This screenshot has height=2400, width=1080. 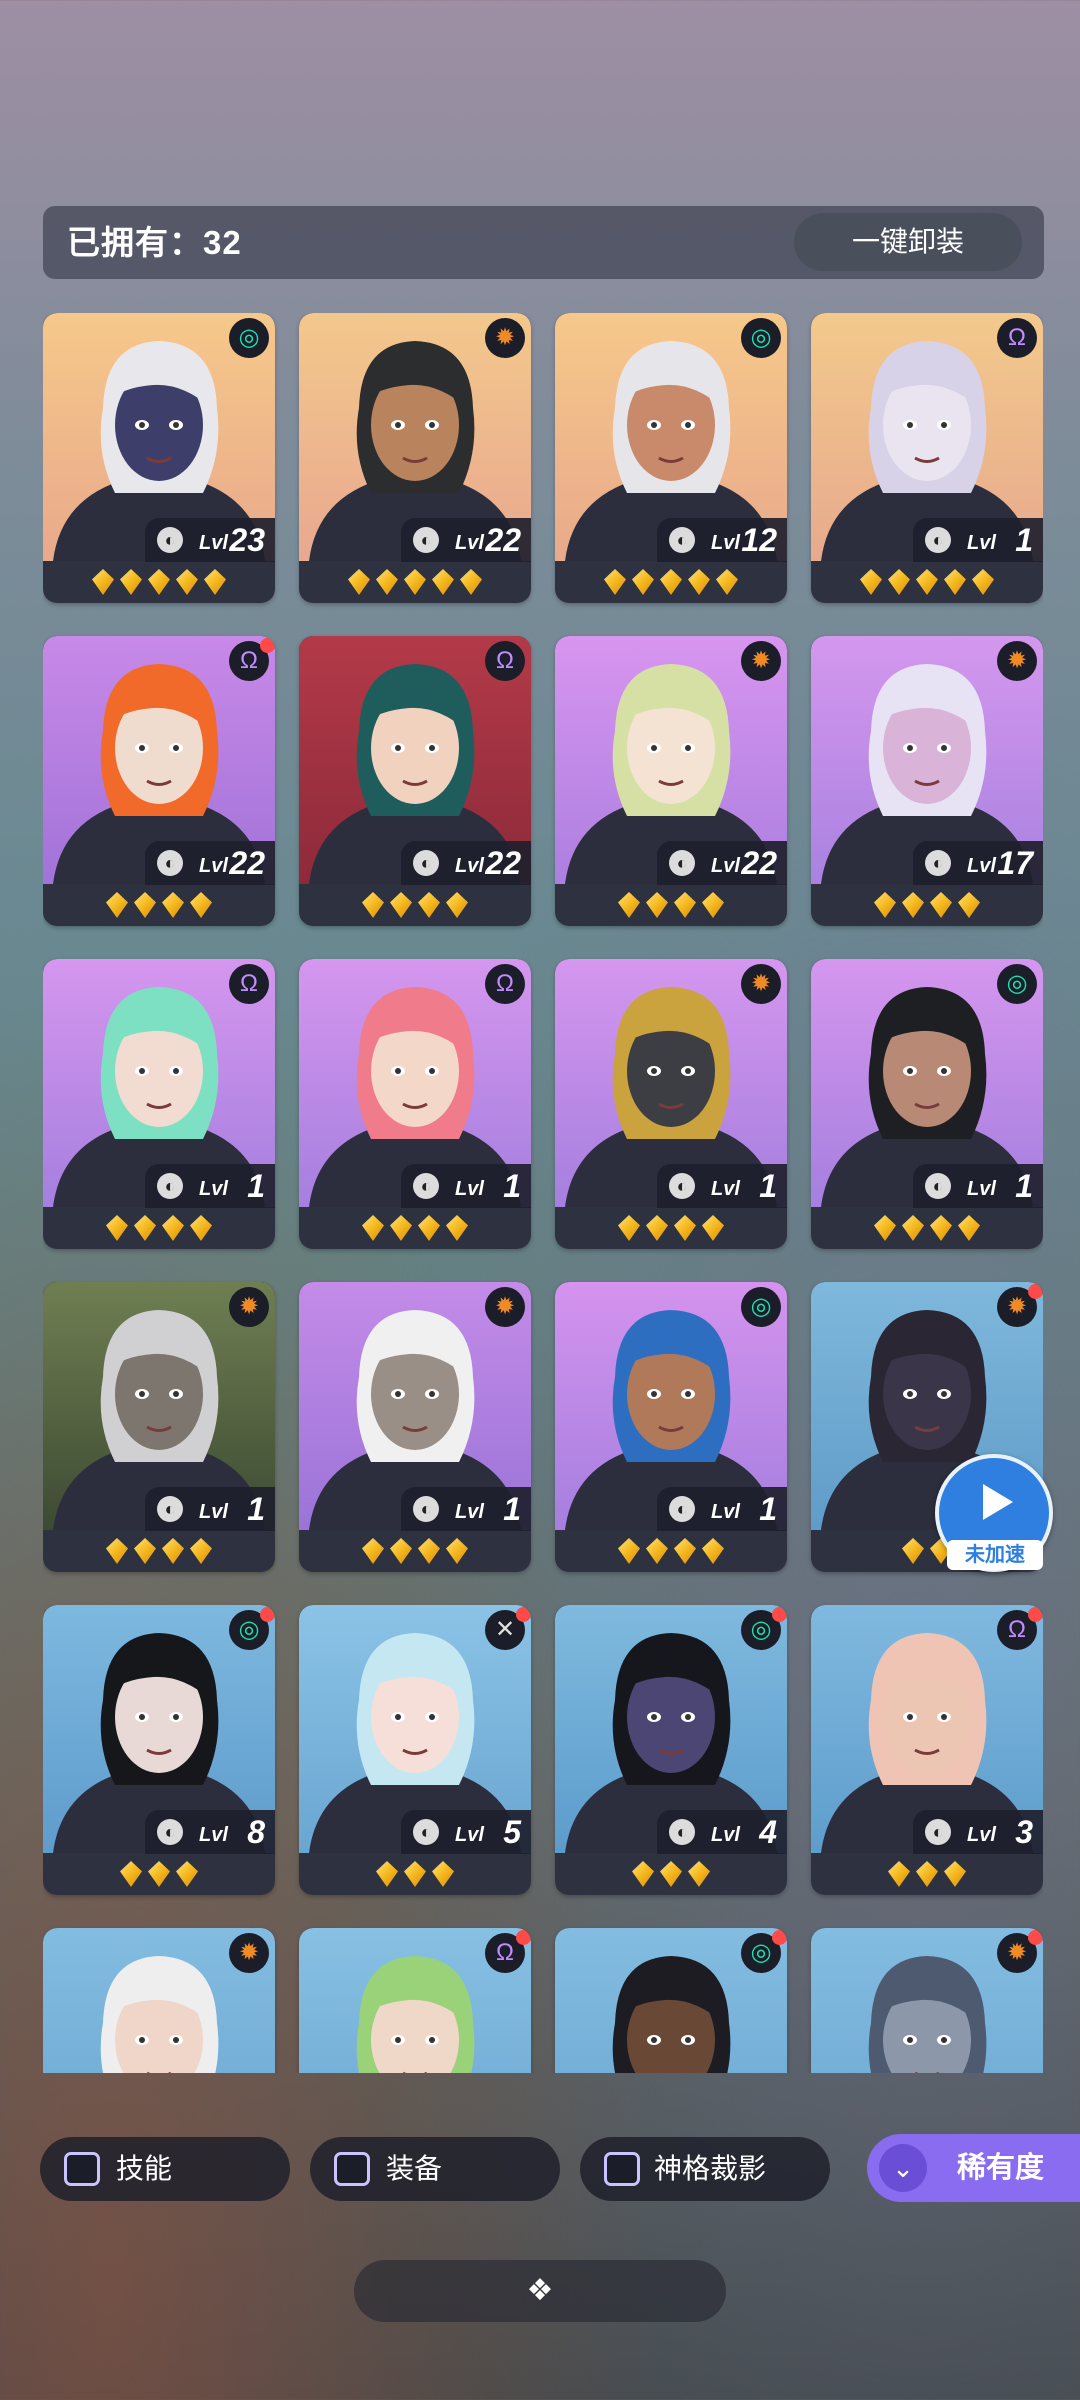 I want to click on owned-header: 已拥有：32 一键卸装, so click(x=543, y=242).